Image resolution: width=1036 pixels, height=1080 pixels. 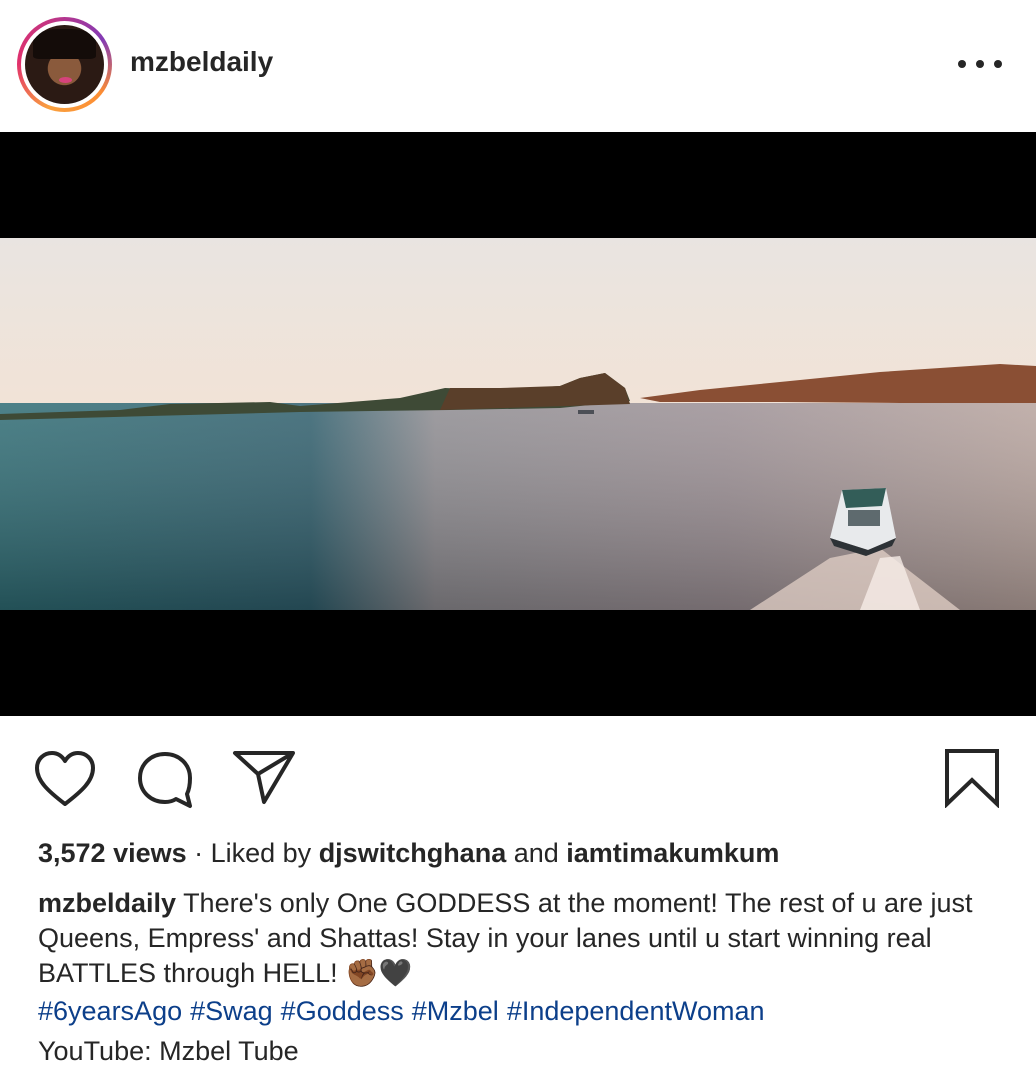 What do you see at coordinates (65, 779) in the screenshot?
I see `heart-icon` at bounding box center [65, 779].